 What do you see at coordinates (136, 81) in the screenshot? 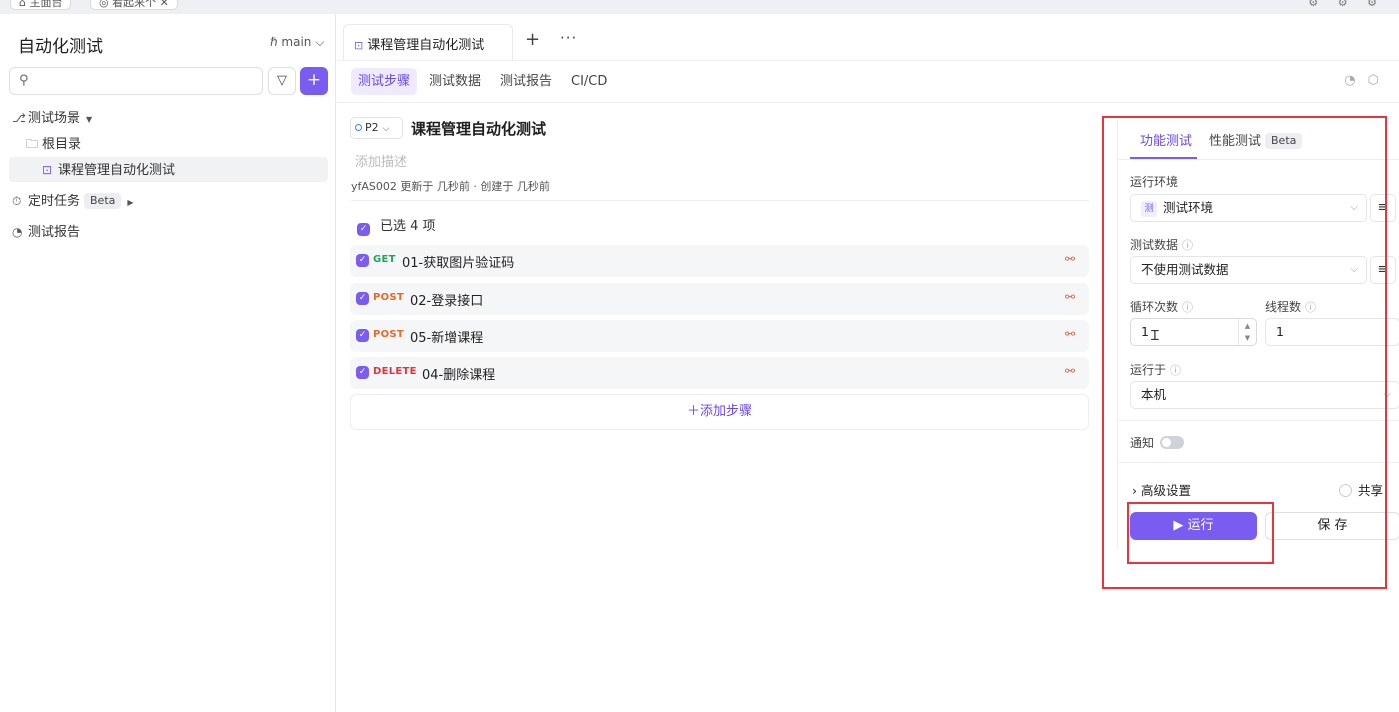
I see `search-input: ⚲` at bounding box center [136, 81].